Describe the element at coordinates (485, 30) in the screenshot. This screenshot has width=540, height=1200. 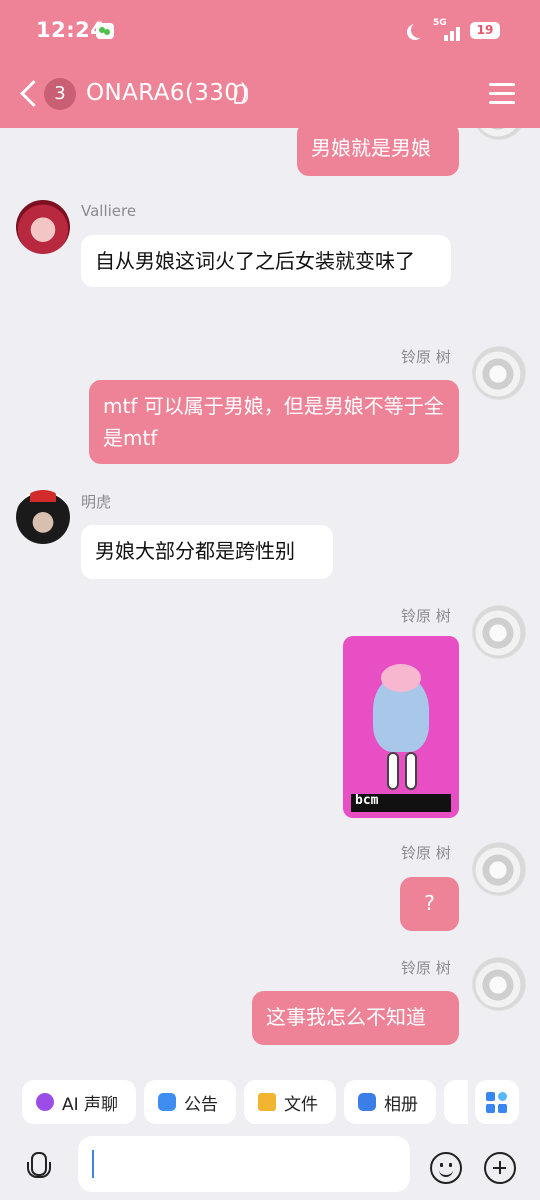
I see `battery-icon: 19` at that location.